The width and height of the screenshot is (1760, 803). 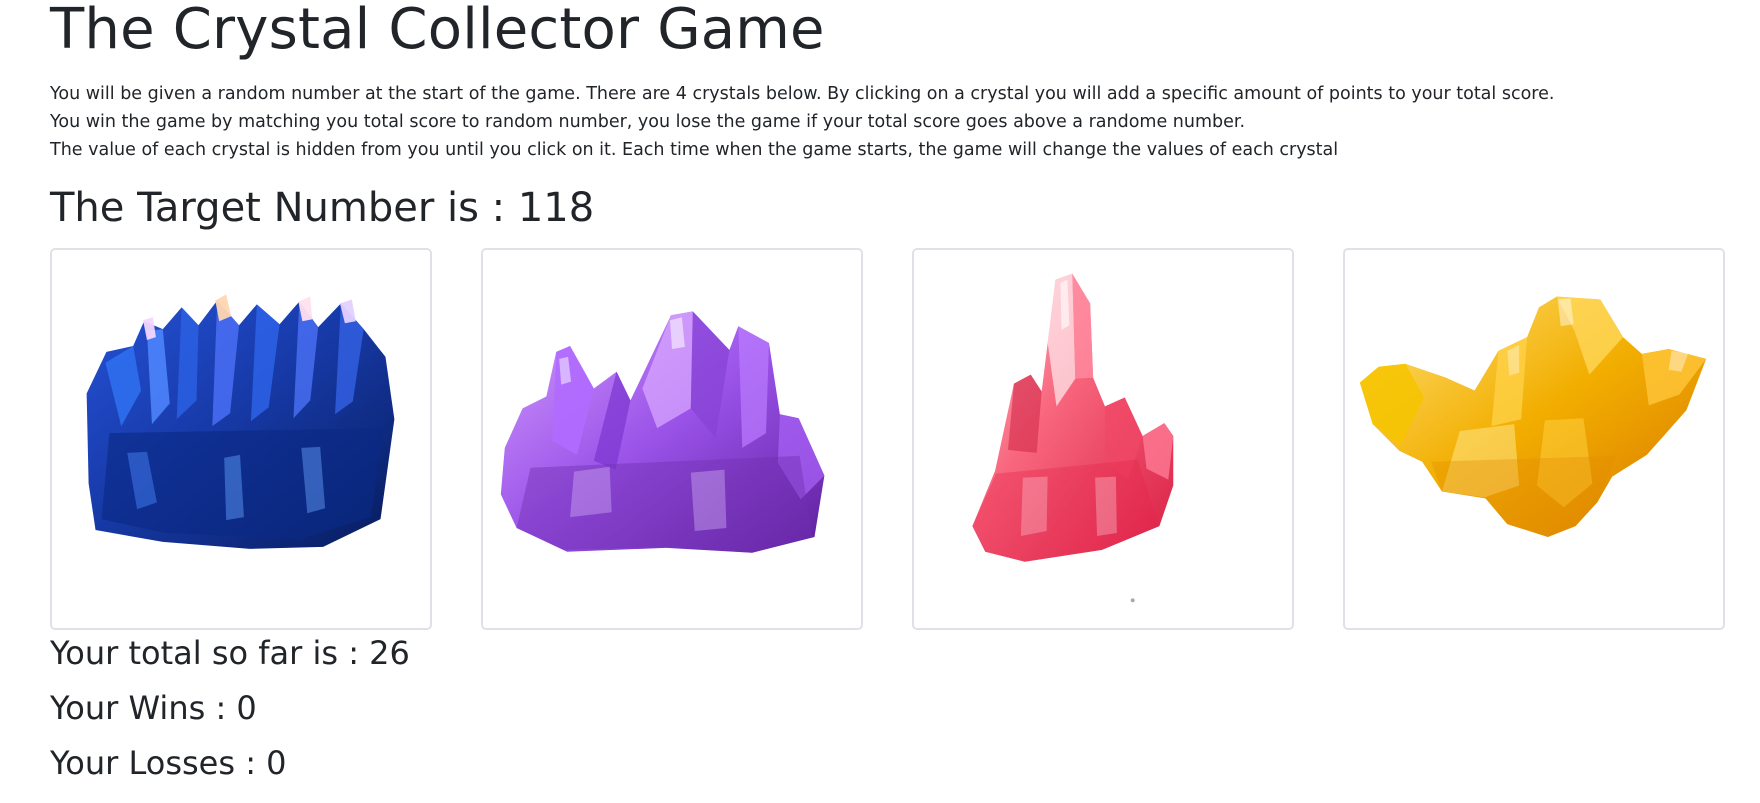 I want to click on yellow-crystal-icon, so click(x=1533, y=416).